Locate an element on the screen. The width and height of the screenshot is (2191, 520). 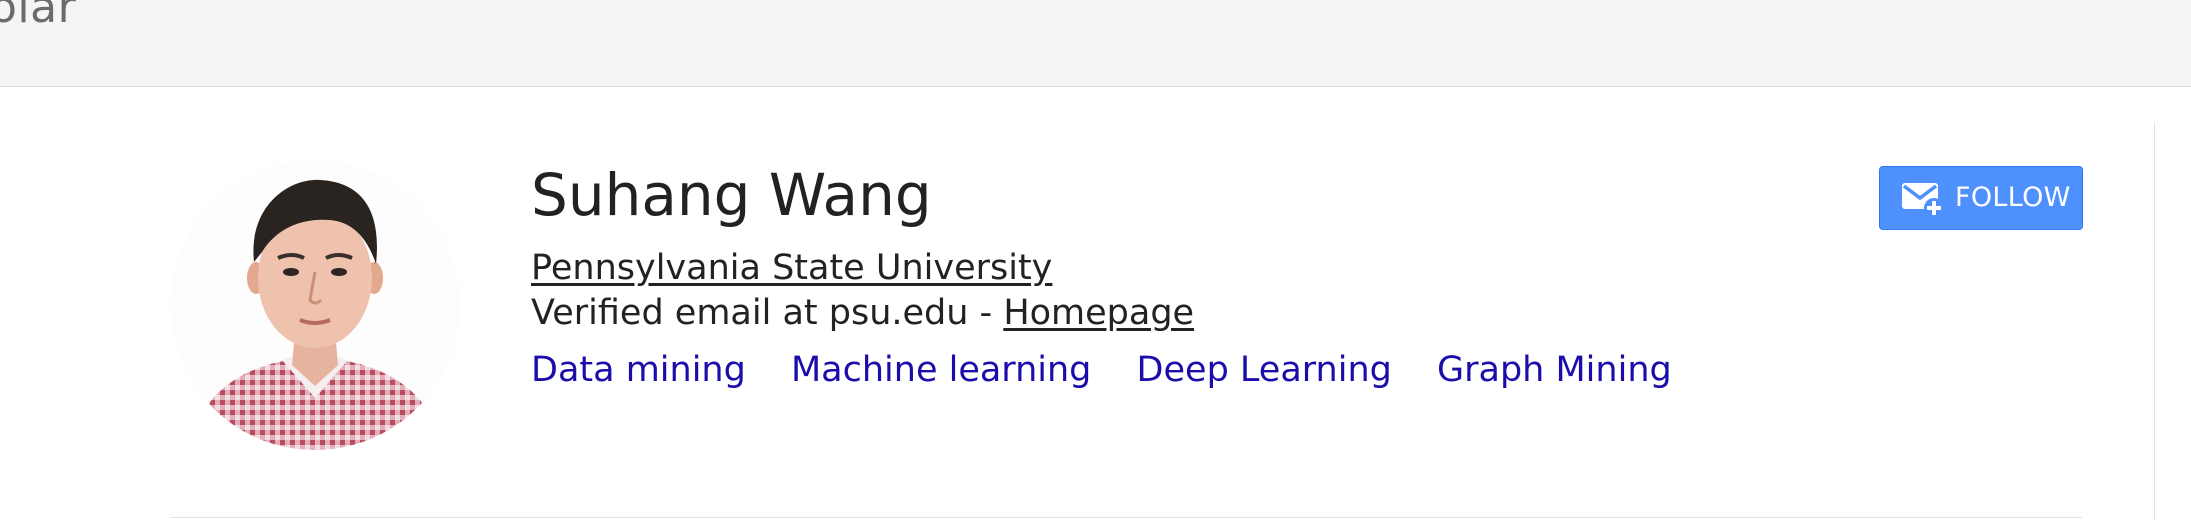
interest-deep-learning: Deep Learning is located at coordinates (1264, 370).